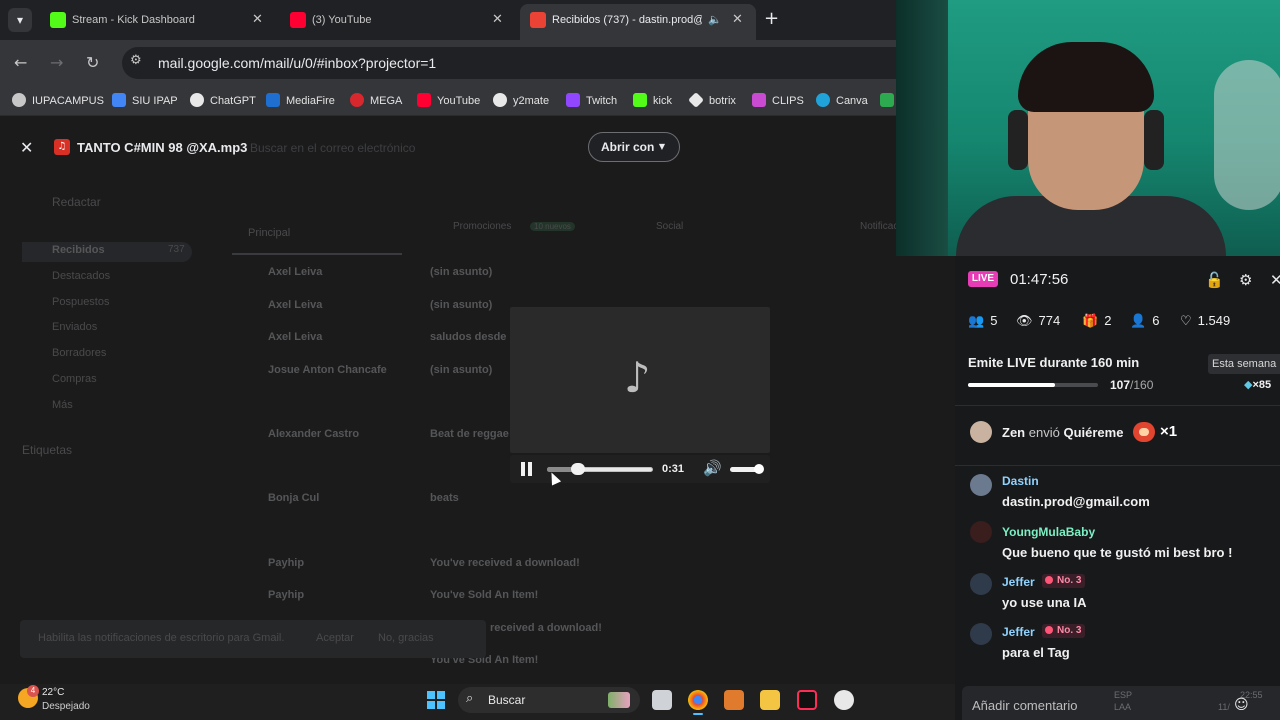 This screenshot has width=1280, height=720. Describe the element at coordinates (313, 434) in the screenshot. I see `row-sender: Alexander Castro` at that location.